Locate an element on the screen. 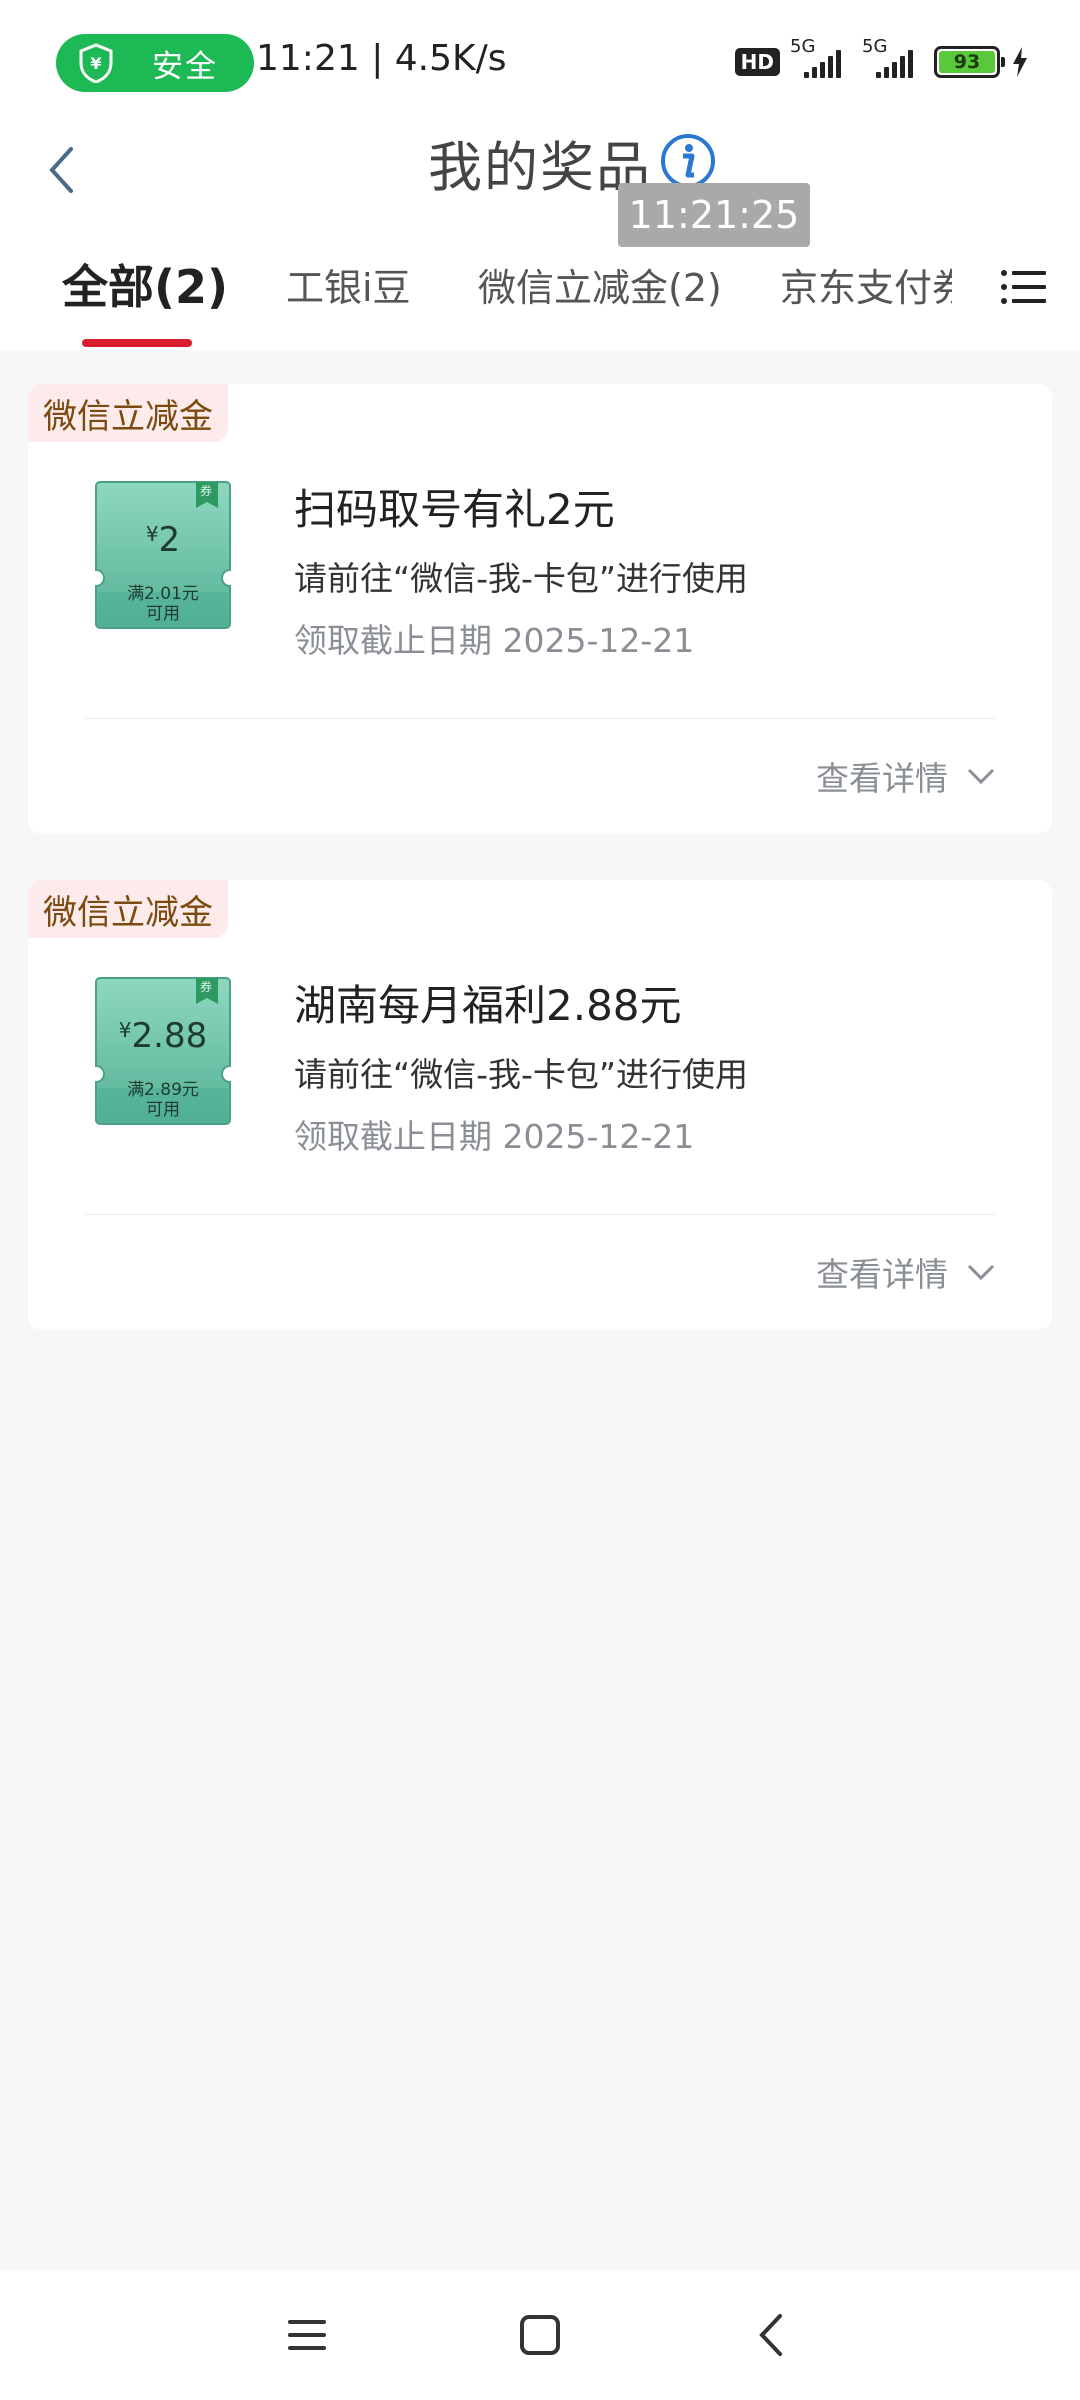  system-nav-bar is located at coordinates (540, 2335).